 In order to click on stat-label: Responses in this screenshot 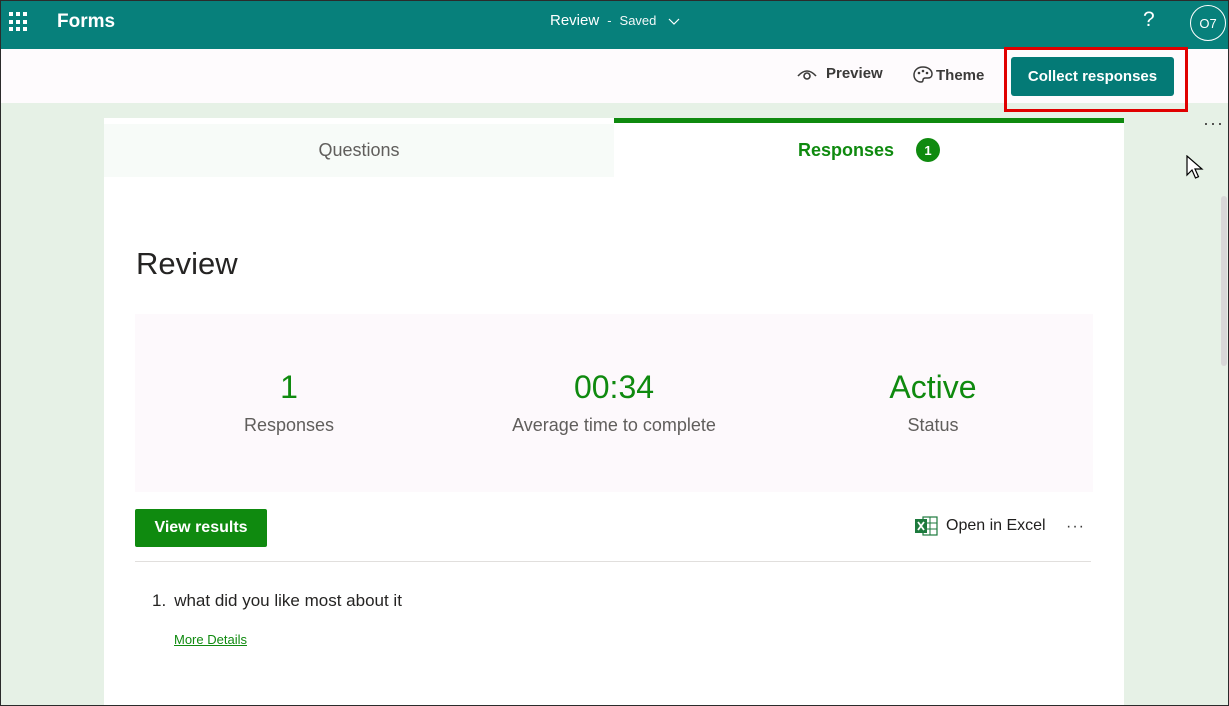, I will do `click(289, 425)`.